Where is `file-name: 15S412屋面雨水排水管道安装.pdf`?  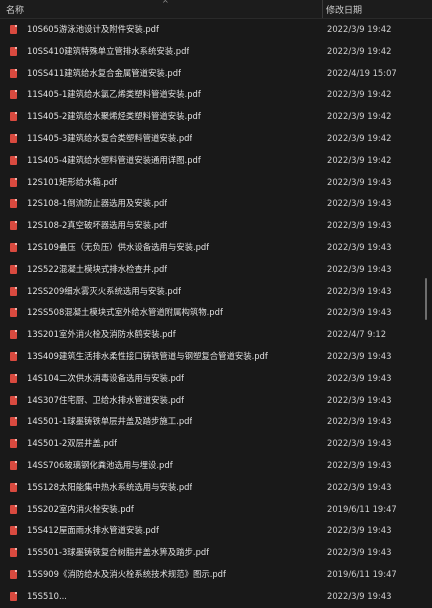
file-name: 15S412屋面雨水排水管道安装.pdf is located at coordinates (93, 530).